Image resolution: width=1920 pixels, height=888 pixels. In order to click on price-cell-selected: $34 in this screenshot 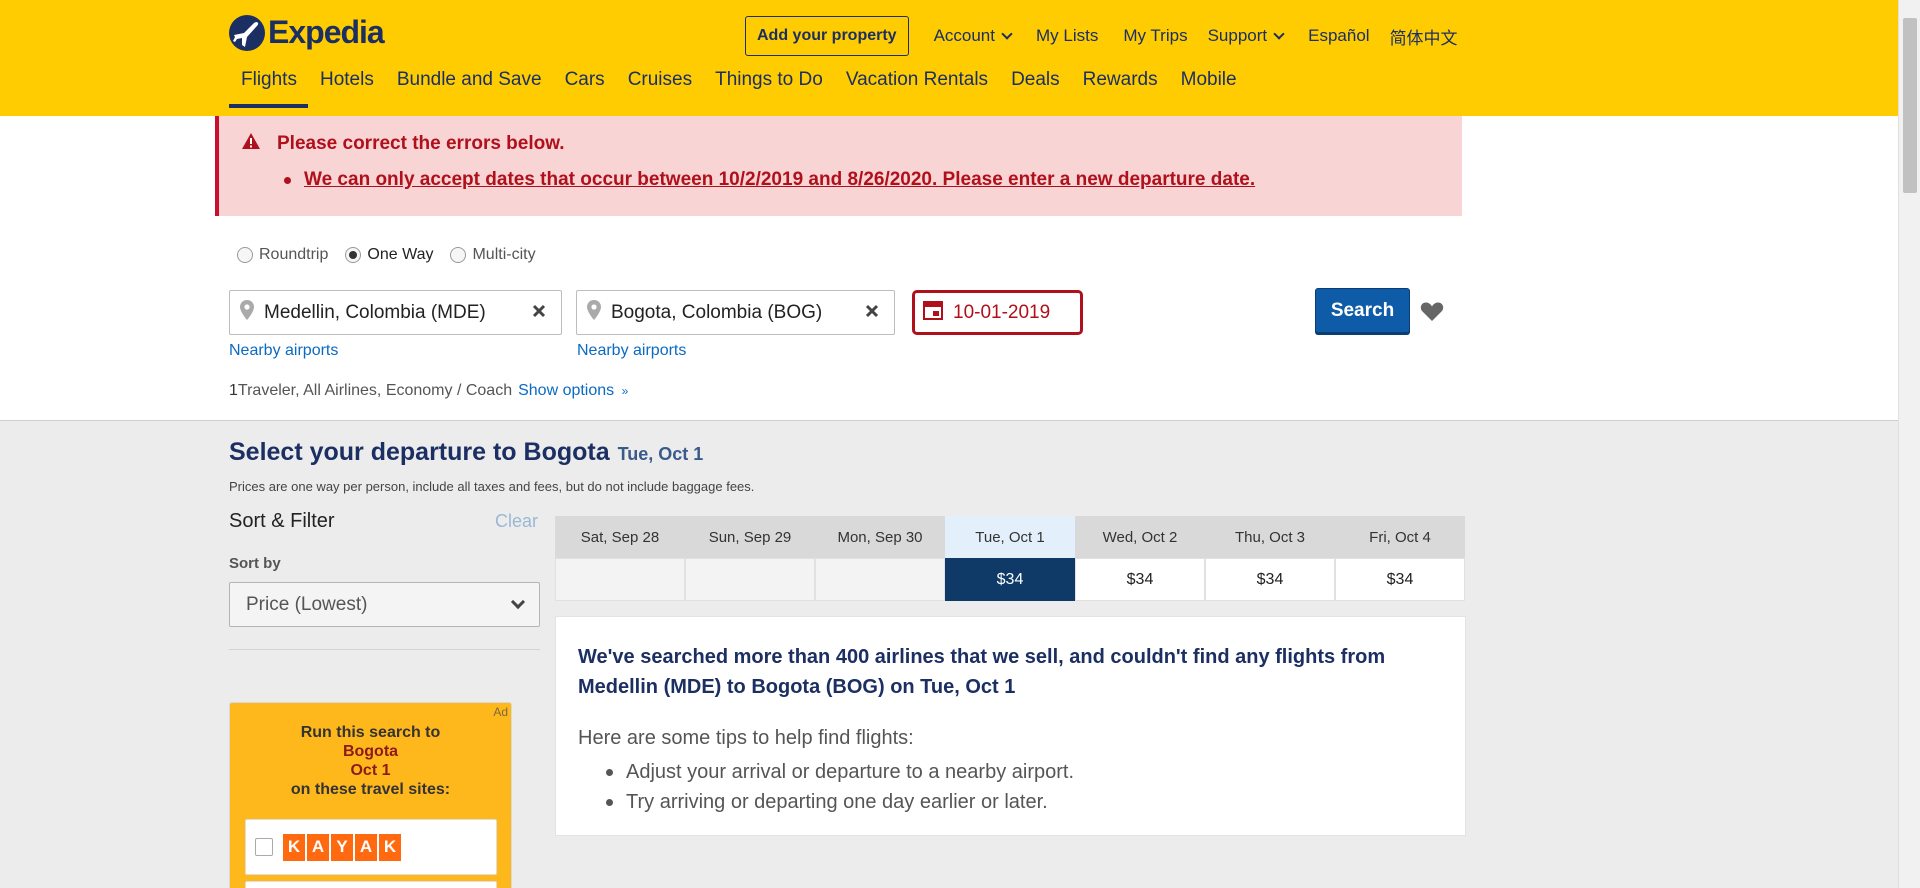, I will do `click(1010, 579)`.